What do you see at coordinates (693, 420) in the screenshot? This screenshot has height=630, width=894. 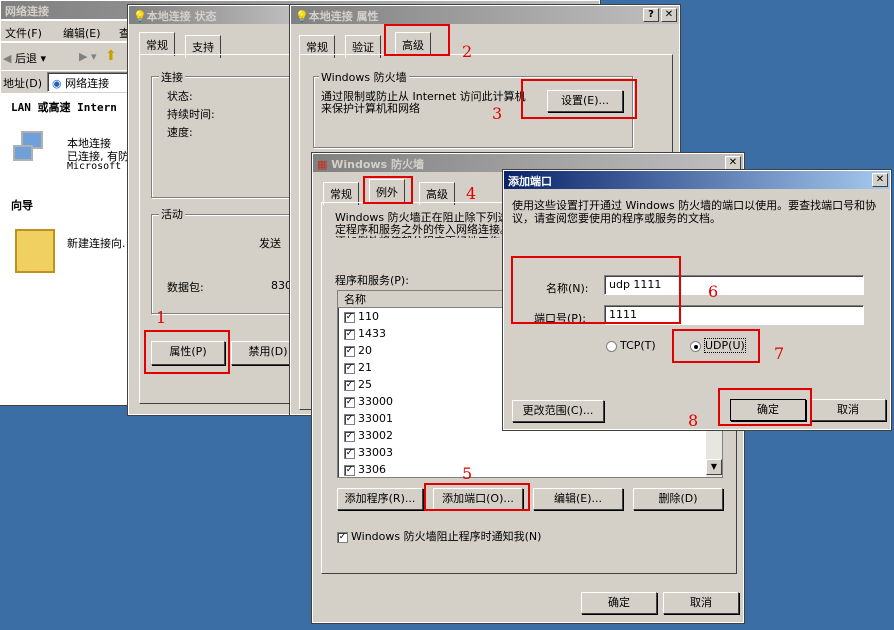 I see `annotation-number-8: 8` at bounding box center [693, 420].